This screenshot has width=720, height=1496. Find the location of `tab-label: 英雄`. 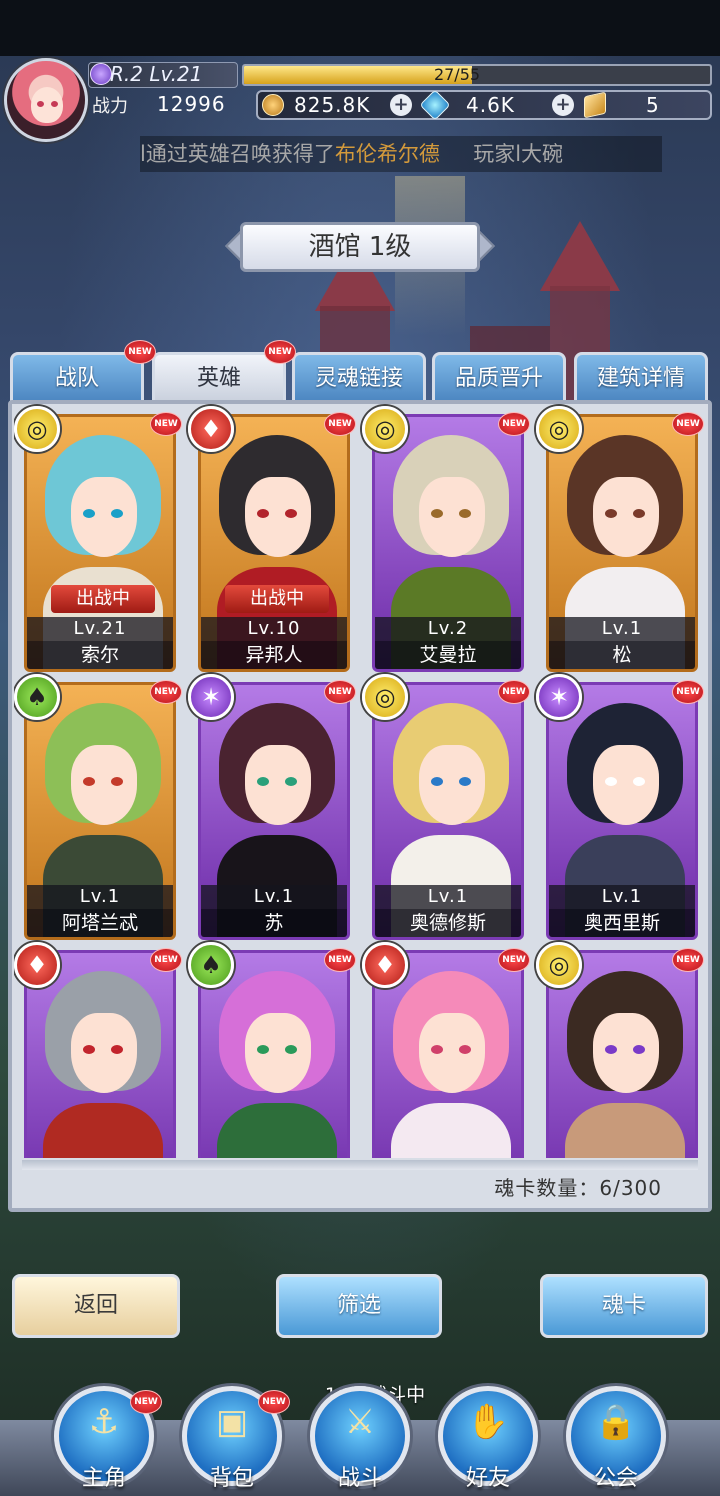

tab-label: 英雄 is located at coordinates (218, 378).